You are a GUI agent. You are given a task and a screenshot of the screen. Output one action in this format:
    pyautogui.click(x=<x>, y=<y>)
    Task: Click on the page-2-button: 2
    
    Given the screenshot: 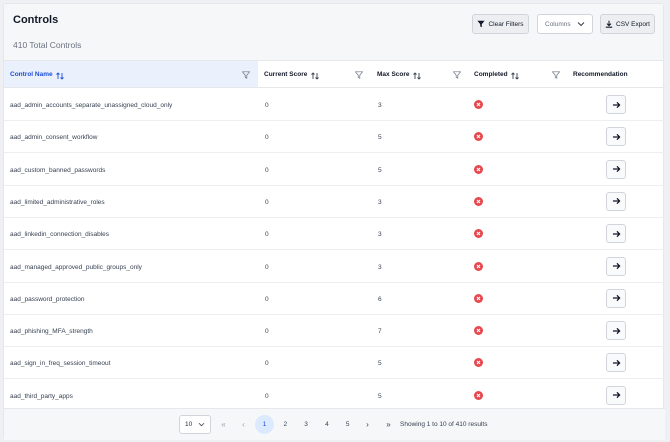 What is the action you would take?
    pyautogui.click(x=285, y=424)
    